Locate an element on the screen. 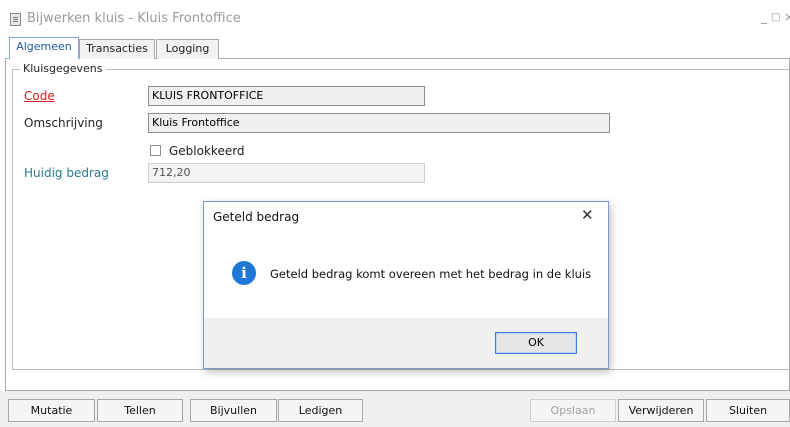 The height and width of the screenshot is (427, 790). tellen-button: Tellen is located at coordinates (140, 410).